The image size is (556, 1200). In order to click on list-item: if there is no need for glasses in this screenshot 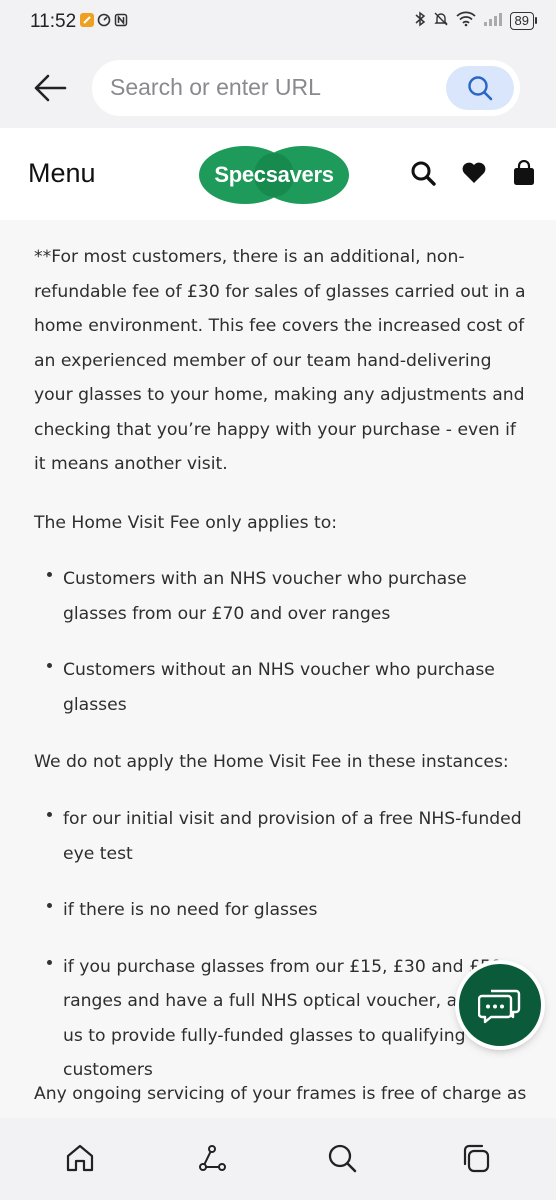, I will do `click(282, 910)`.